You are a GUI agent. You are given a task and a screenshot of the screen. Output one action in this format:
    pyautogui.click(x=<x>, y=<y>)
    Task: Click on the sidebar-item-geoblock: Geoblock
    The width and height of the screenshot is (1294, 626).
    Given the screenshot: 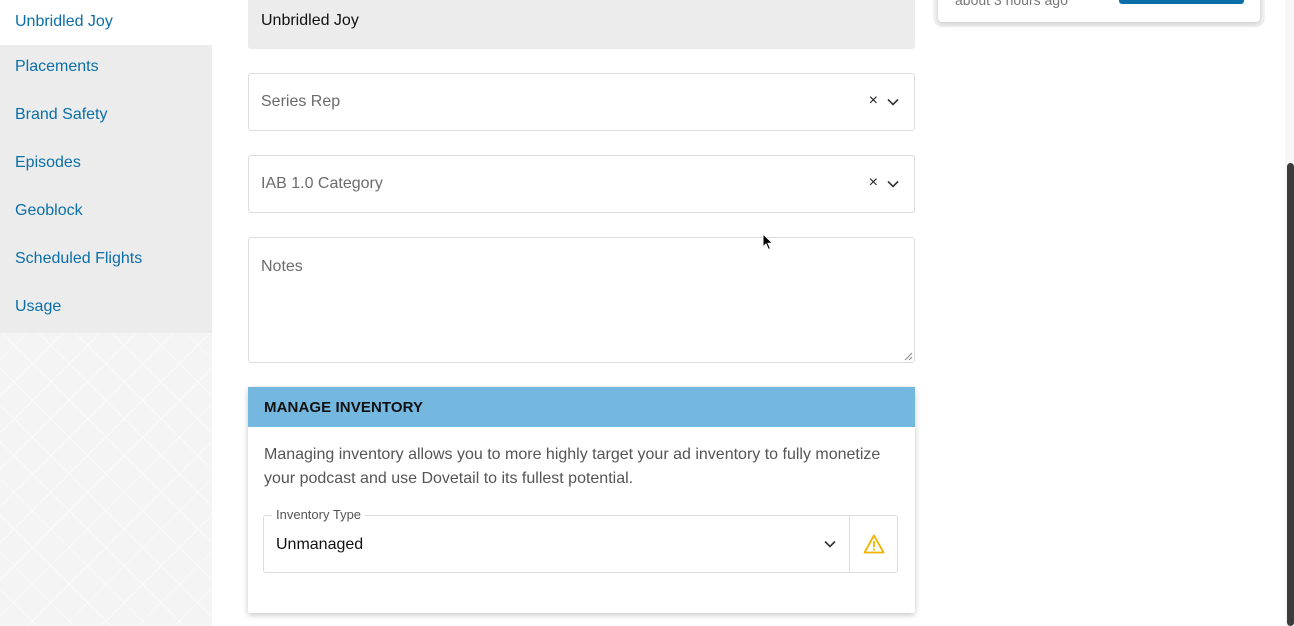 What is the action you would take?
    pyautogui.click(x=106, y=213)
    